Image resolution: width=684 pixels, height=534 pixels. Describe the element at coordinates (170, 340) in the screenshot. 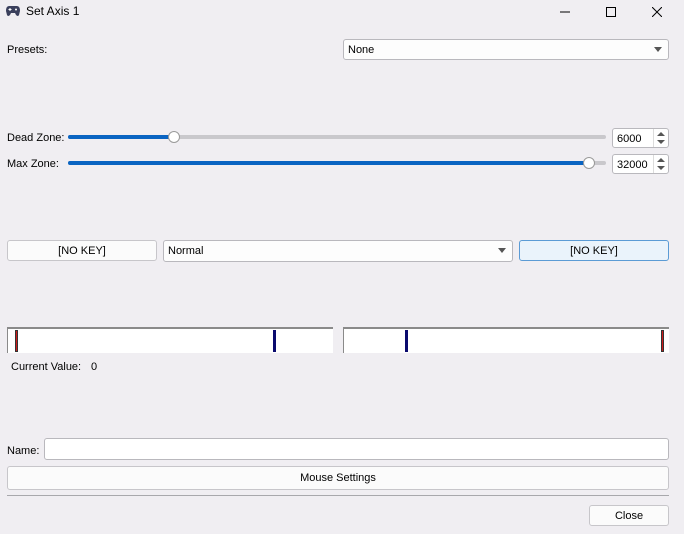

I see `negative-axis-bar` at that location.